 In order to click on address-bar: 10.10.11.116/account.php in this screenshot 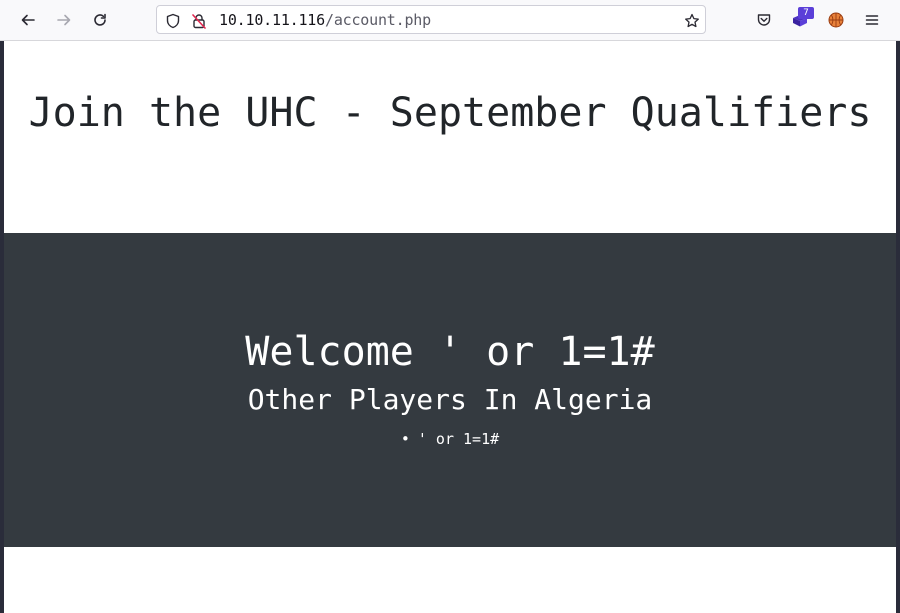, I will do `click(431, 19)`.